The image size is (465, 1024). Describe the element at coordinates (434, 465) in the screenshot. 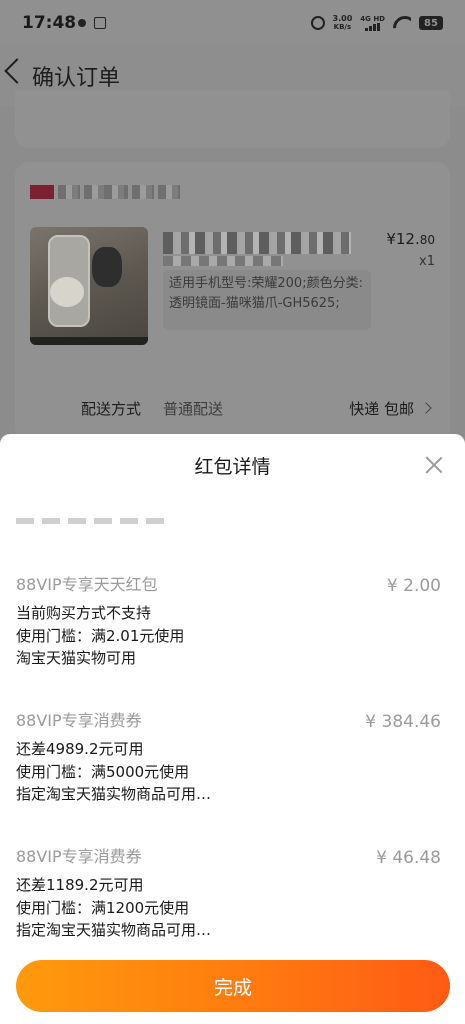

I see `close-icon` at that location.